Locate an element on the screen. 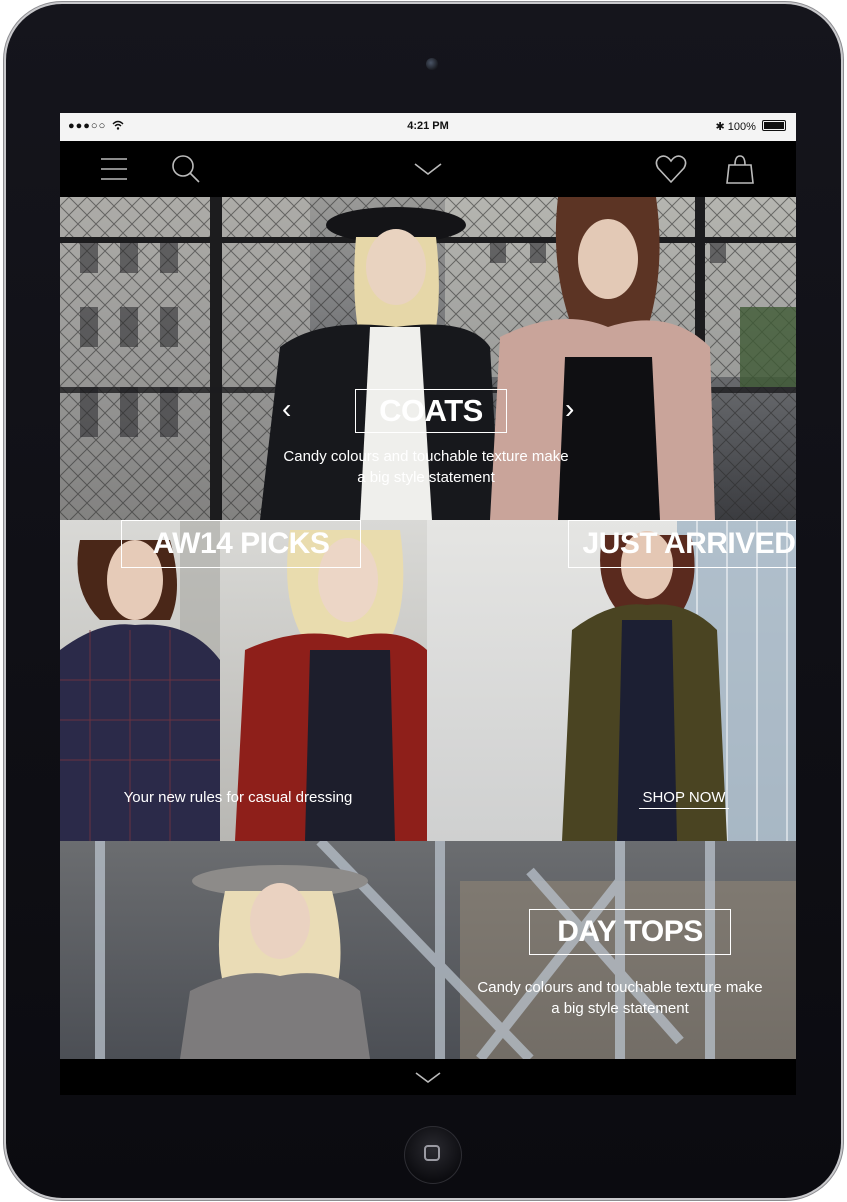  hero-subtitle-line2: a big style statement is located at coordinates (426, 477).